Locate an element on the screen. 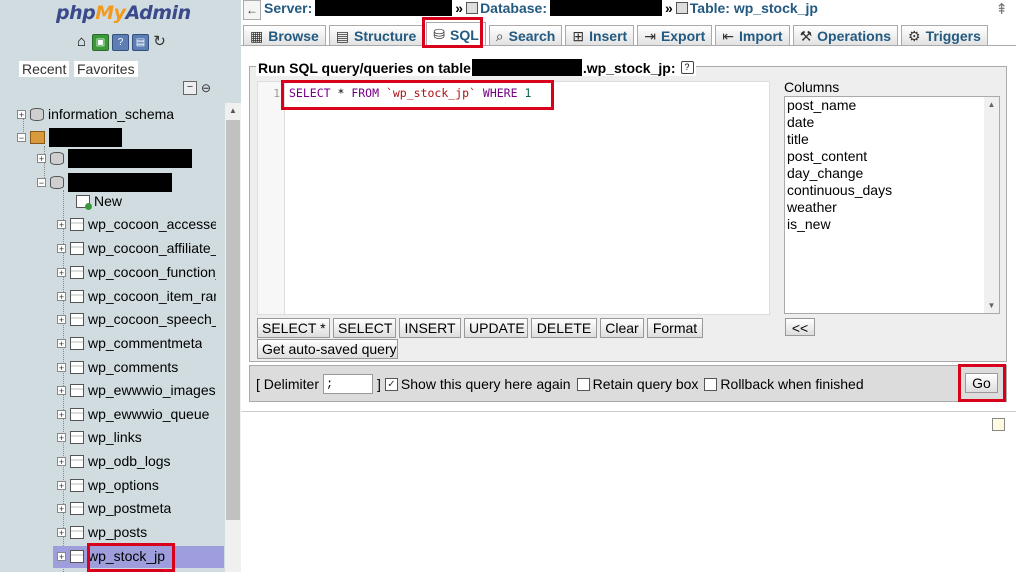 Image resolution: width=1016 pixels, height=572 pixels. tree-row-table: + wp_links is located at coordinates (99, 437).